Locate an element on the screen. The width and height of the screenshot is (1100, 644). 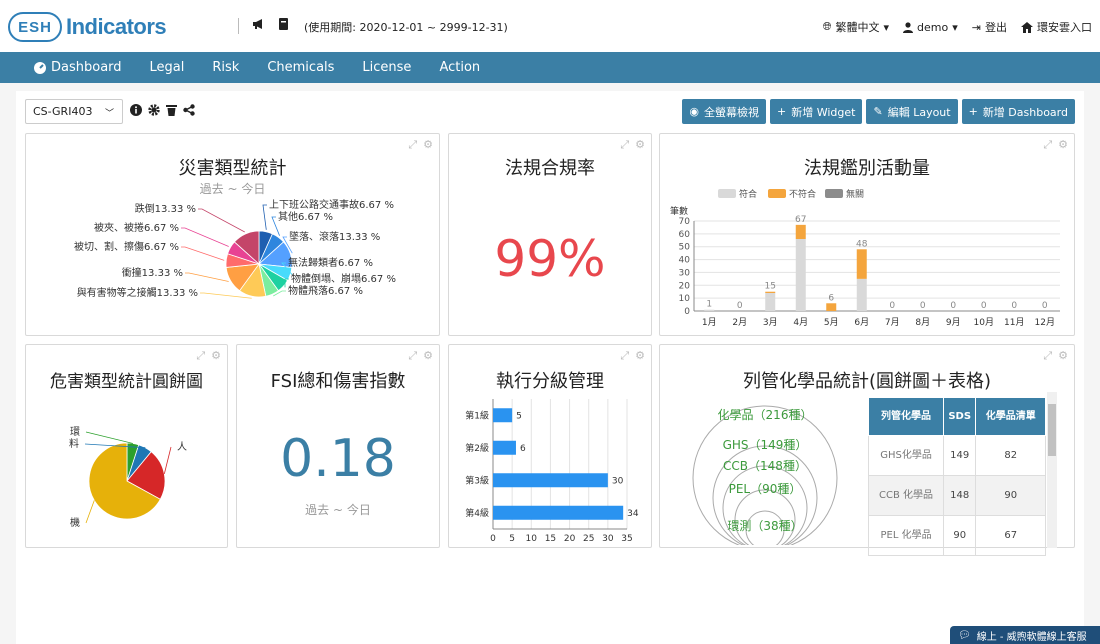
widget-title: 法規鑑別活動量 is located at coordinates (867, 168).